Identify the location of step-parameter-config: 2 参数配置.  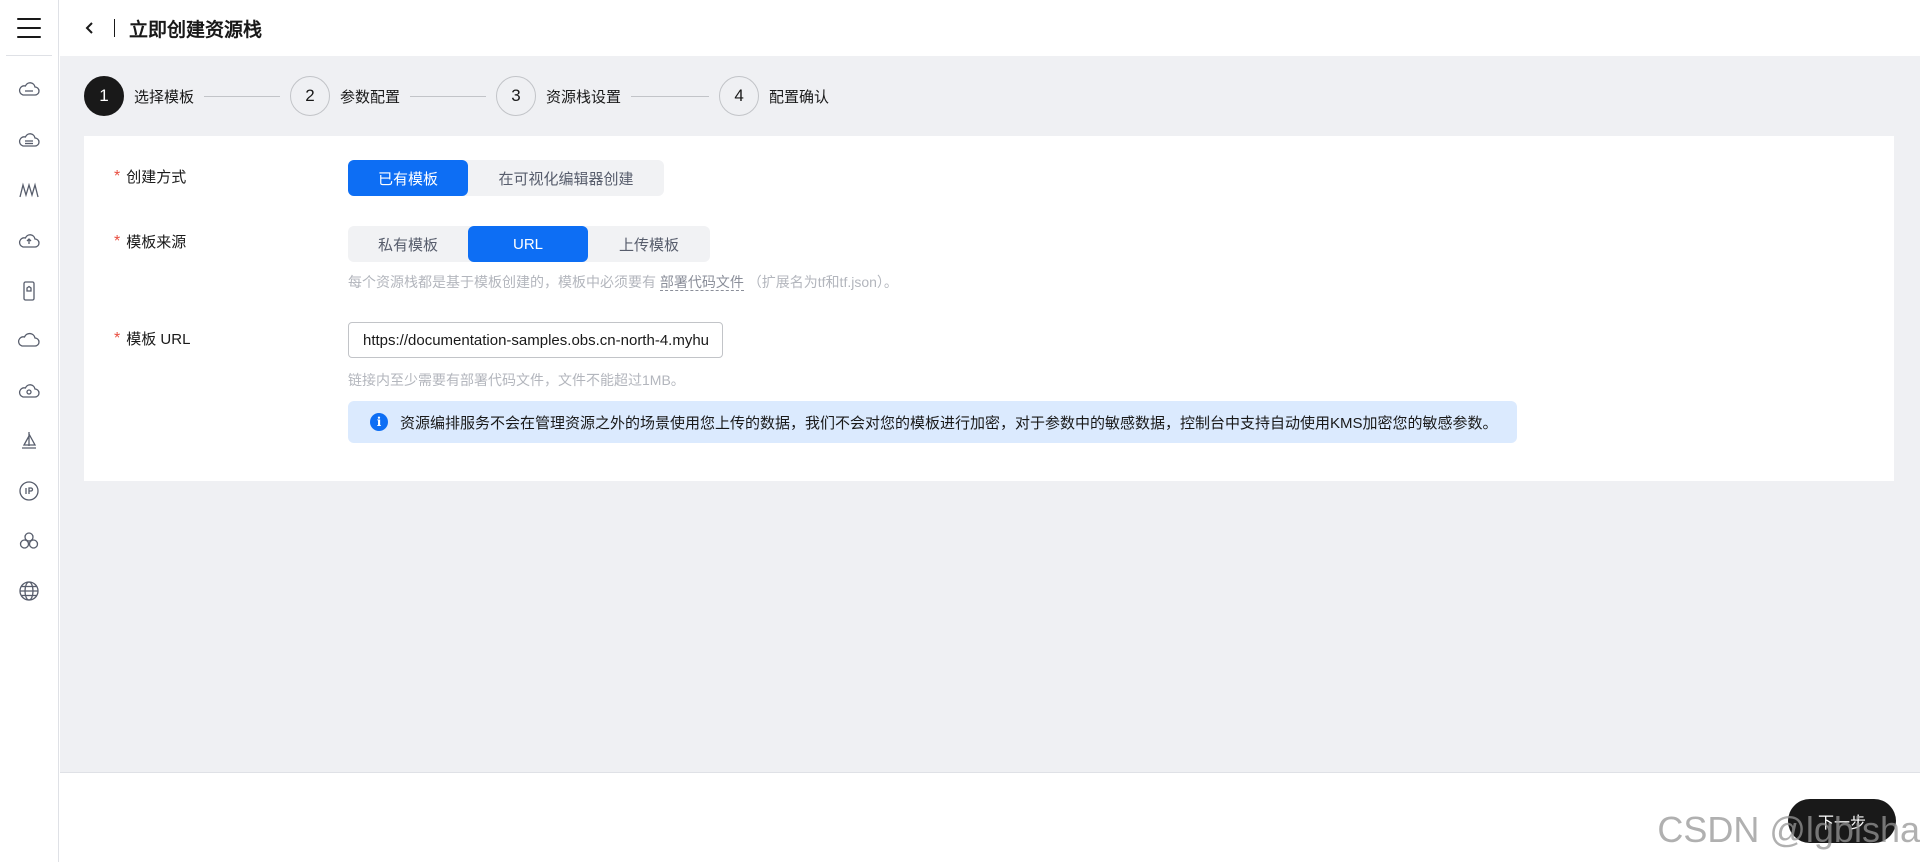
(345, 96).